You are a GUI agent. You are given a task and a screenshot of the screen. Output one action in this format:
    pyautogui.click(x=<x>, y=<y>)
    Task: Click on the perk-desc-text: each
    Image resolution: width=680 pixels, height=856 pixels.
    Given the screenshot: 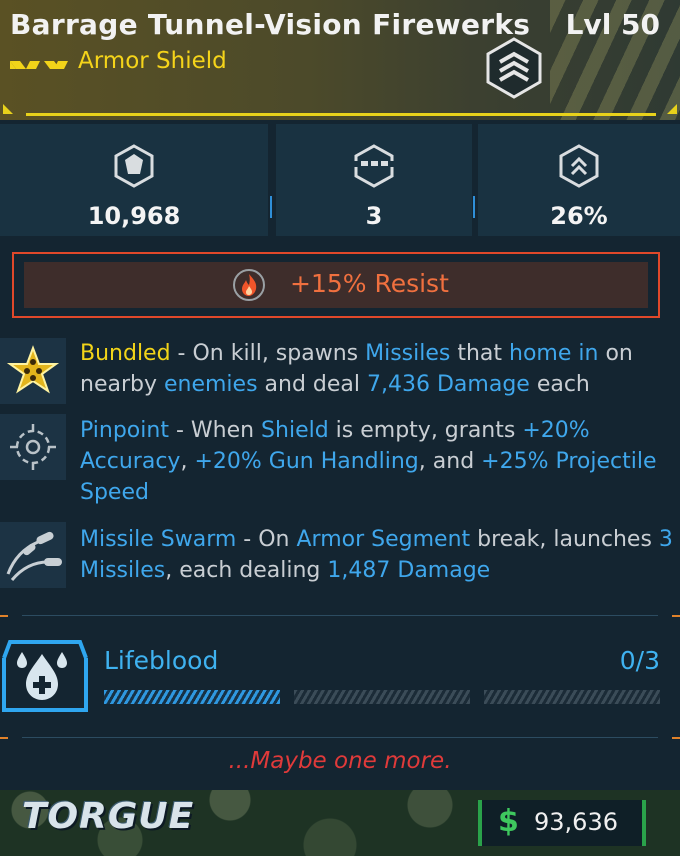 What is the action you would take?
    pyautogui.click(x=559, y=384)
    